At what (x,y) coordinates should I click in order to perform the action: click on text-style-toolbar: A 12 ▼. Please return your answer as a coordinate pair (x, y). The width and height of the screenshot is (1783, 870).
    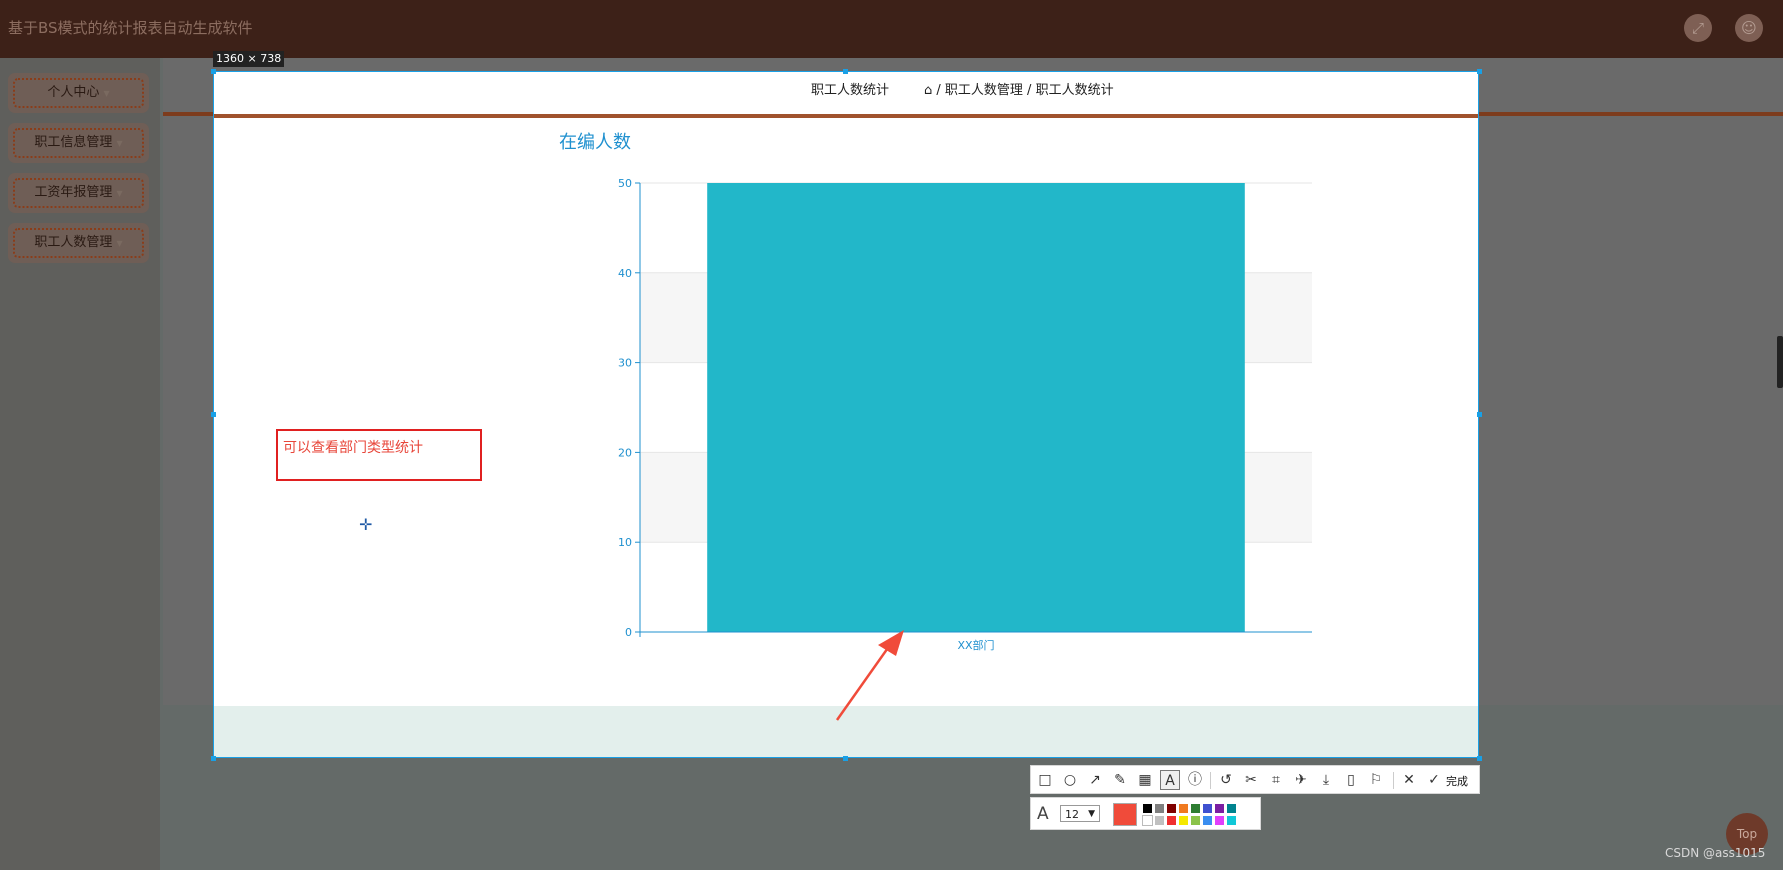
    Looking at the image, I should click on (1145, 813).